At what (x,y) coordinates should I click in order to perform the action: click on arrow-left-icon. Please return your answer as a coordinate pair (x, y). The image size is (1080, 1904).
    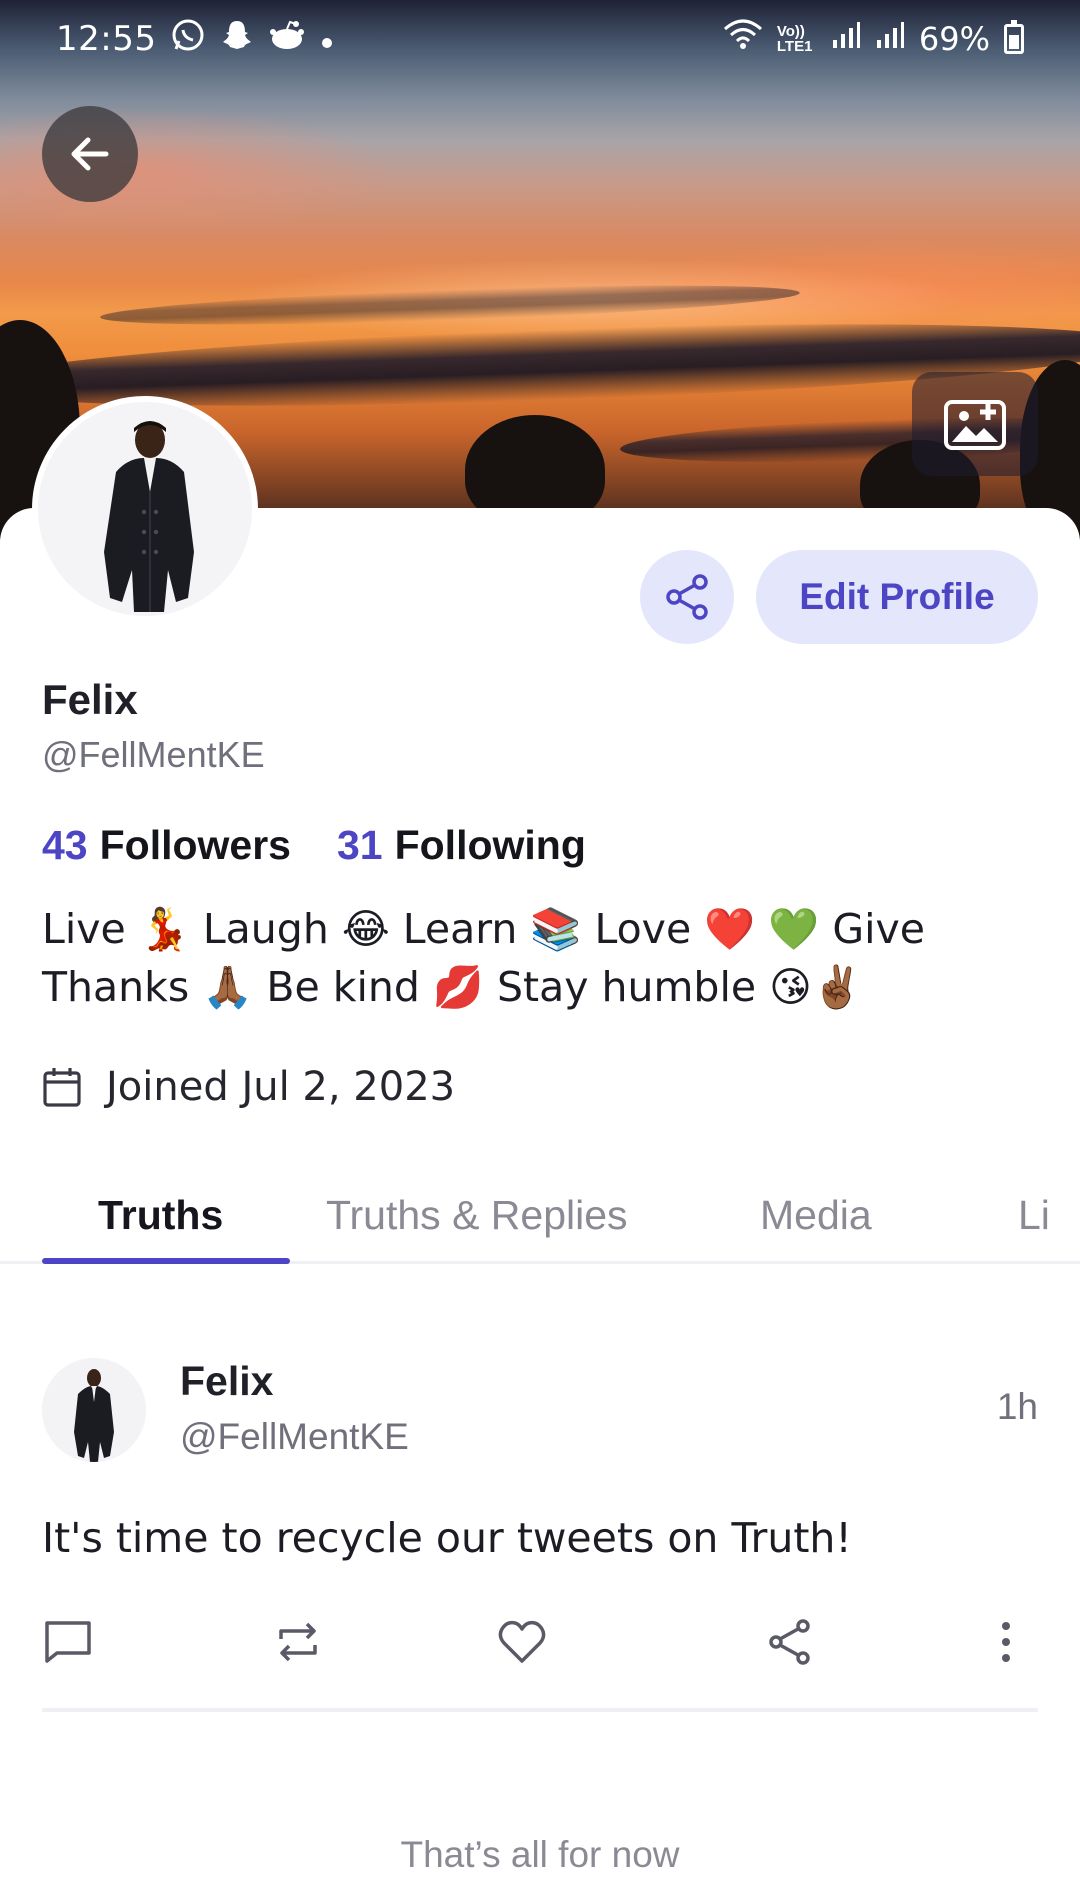
    Looking at the image, I should click on (90, 154).